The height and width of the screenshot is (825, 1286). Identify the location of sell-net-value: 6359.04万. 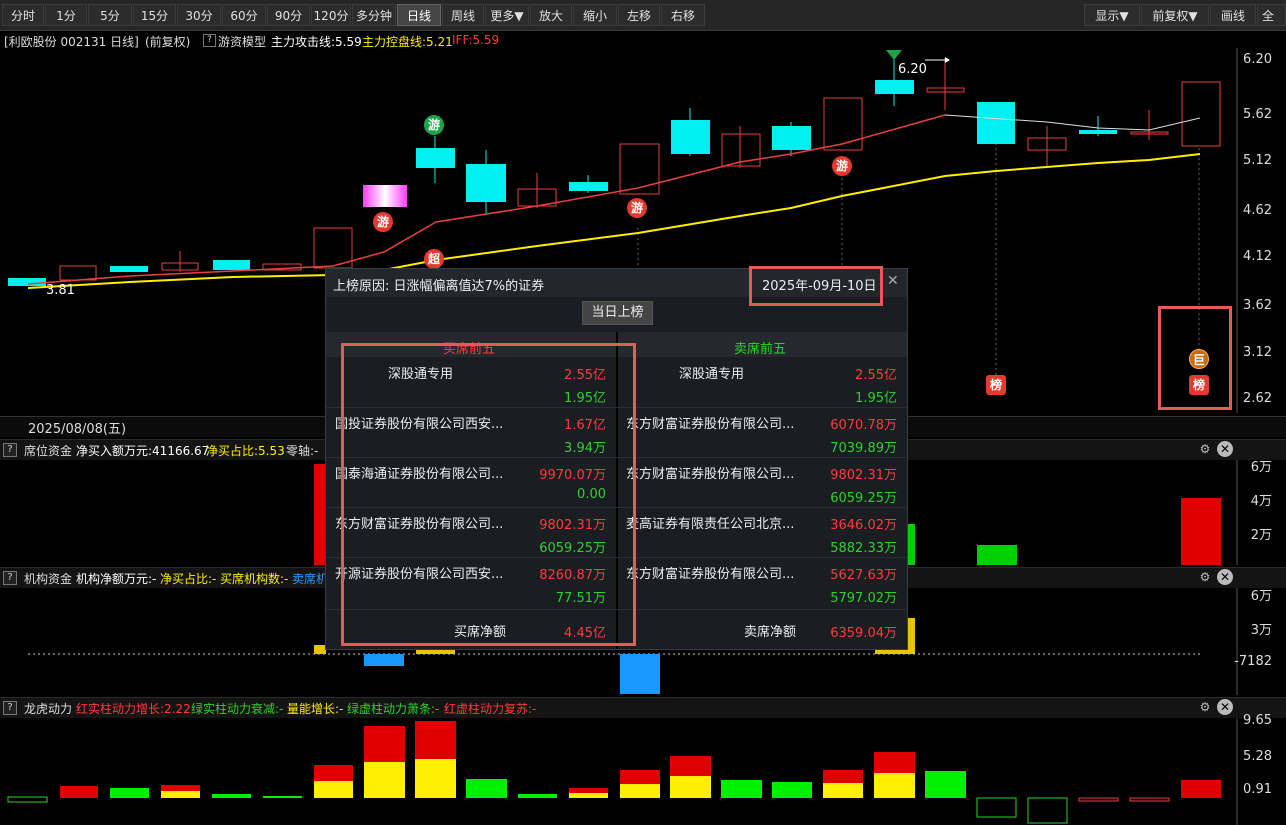
(863, 633).